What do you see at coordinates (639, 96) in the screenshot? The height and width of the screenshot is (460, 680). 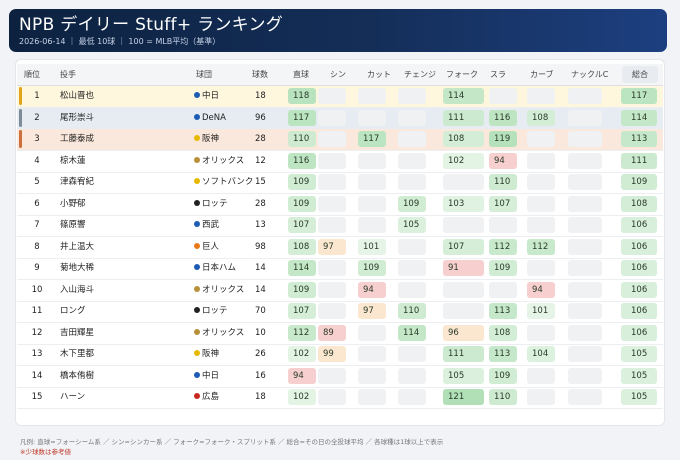 I see `total-score-cell: 117` at bounding box center [639, 96].